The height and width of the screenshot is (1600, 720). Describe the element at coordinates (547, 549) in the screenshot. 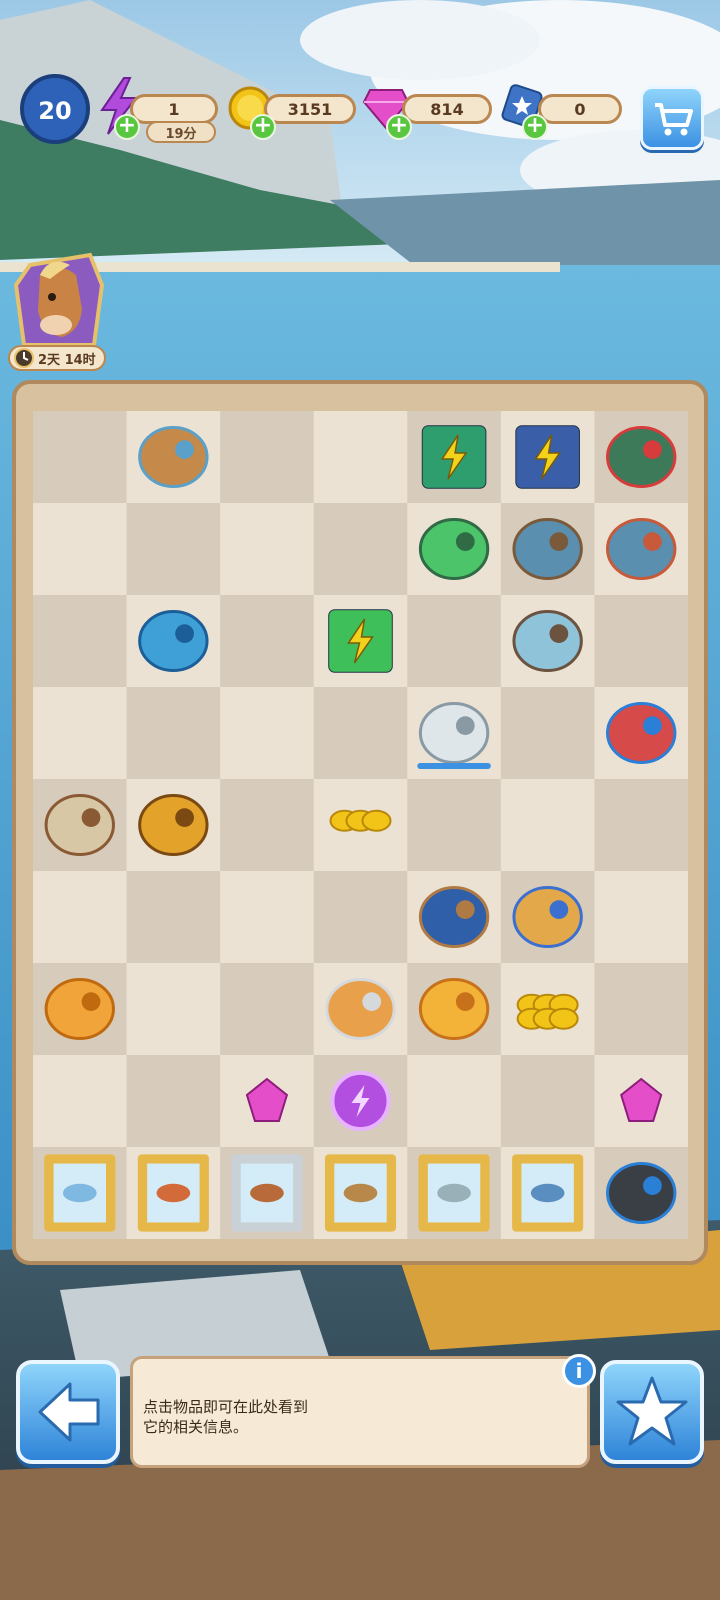

I see `pond-grass` at that location.